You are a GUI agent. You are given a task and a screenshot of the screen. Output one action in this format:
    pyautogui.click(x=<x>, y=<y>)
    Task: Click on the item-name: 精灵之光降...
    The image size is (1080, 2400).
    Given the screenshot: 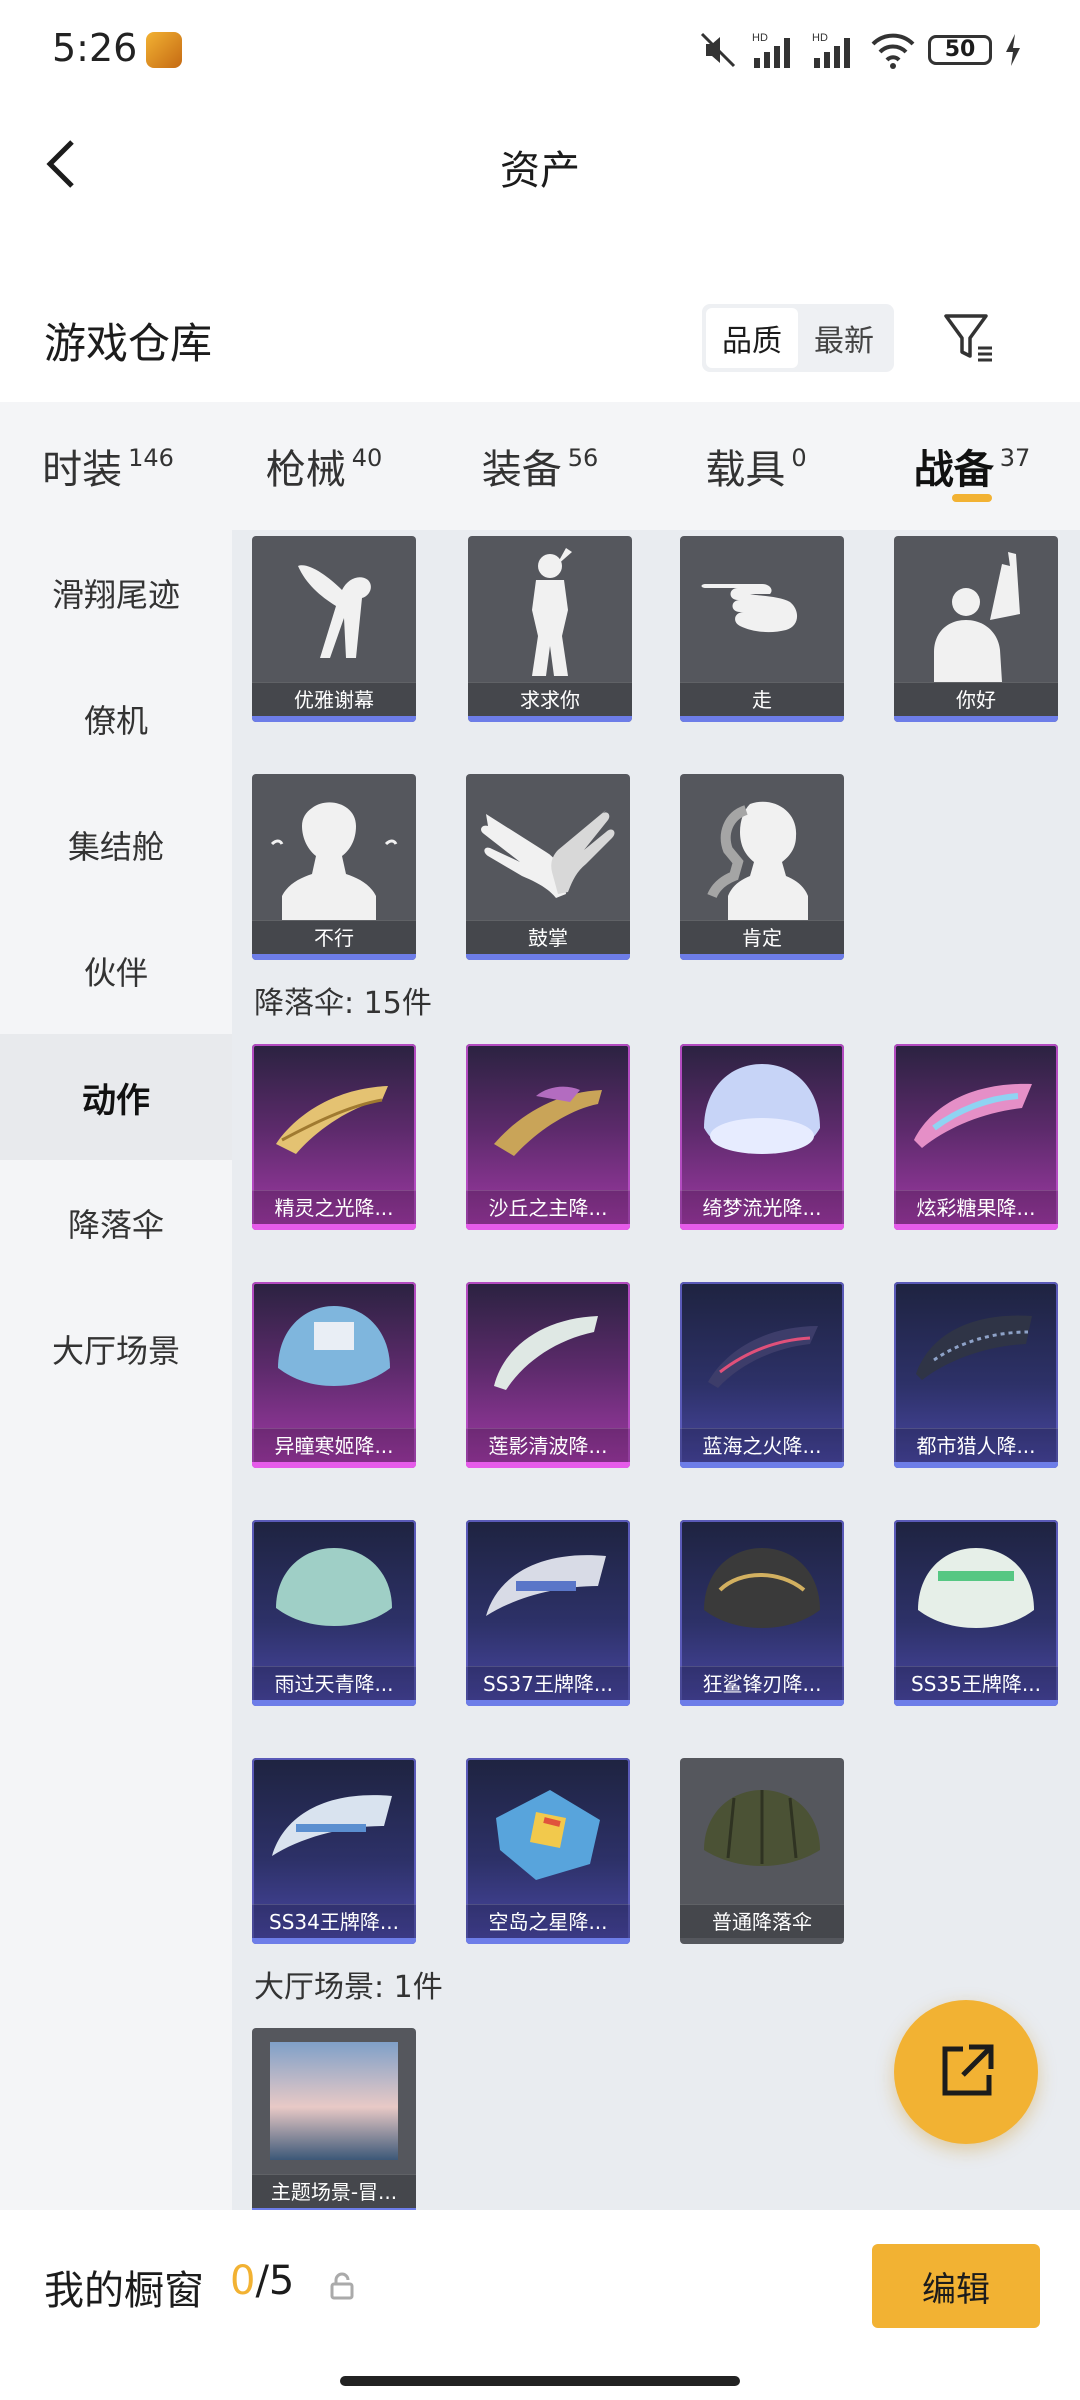 What is the action you would take?
    pyautogui.click(x=334, y=1207)
    